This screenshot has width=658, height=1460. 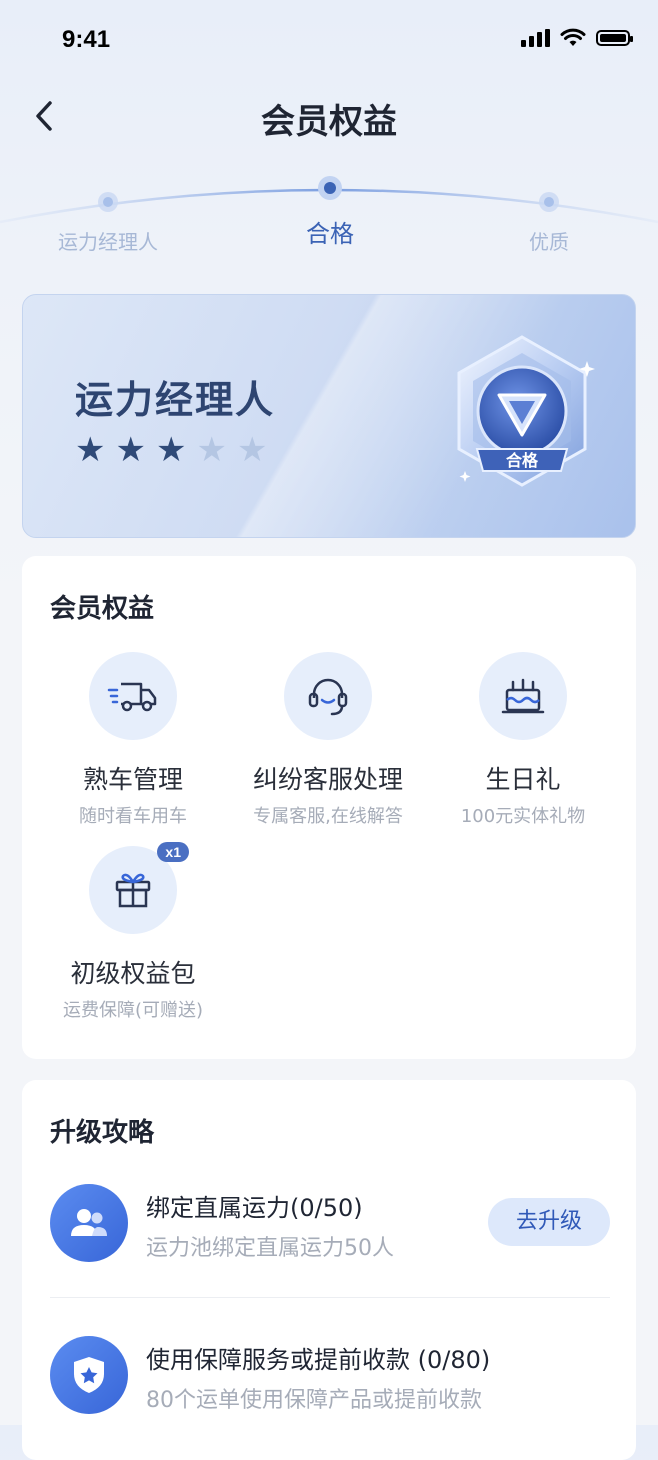 I want to click on benefit-item-vehicle: 熟车管理 随时看车用车, so click(x=133, y=740).